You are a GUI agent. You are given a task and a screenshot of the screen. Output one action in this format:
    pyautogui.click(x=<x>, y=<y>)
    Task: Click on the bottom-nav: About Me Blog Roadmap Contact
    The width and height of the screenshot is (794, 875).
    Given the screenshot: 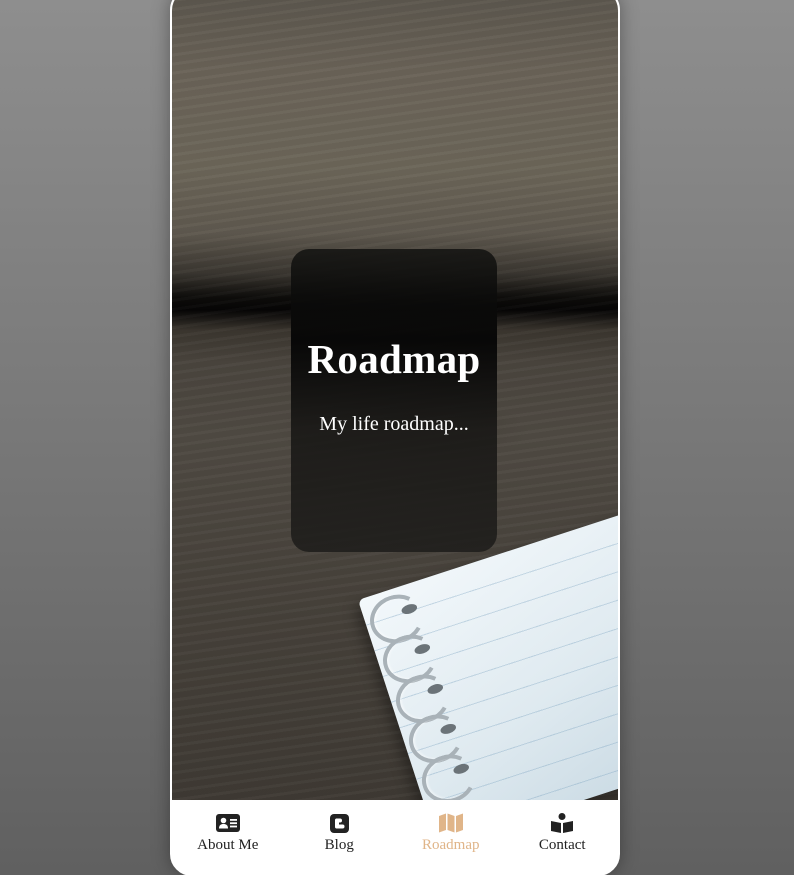 What is the action you would take?
    pyautogui.click(x=395, y=837)
    